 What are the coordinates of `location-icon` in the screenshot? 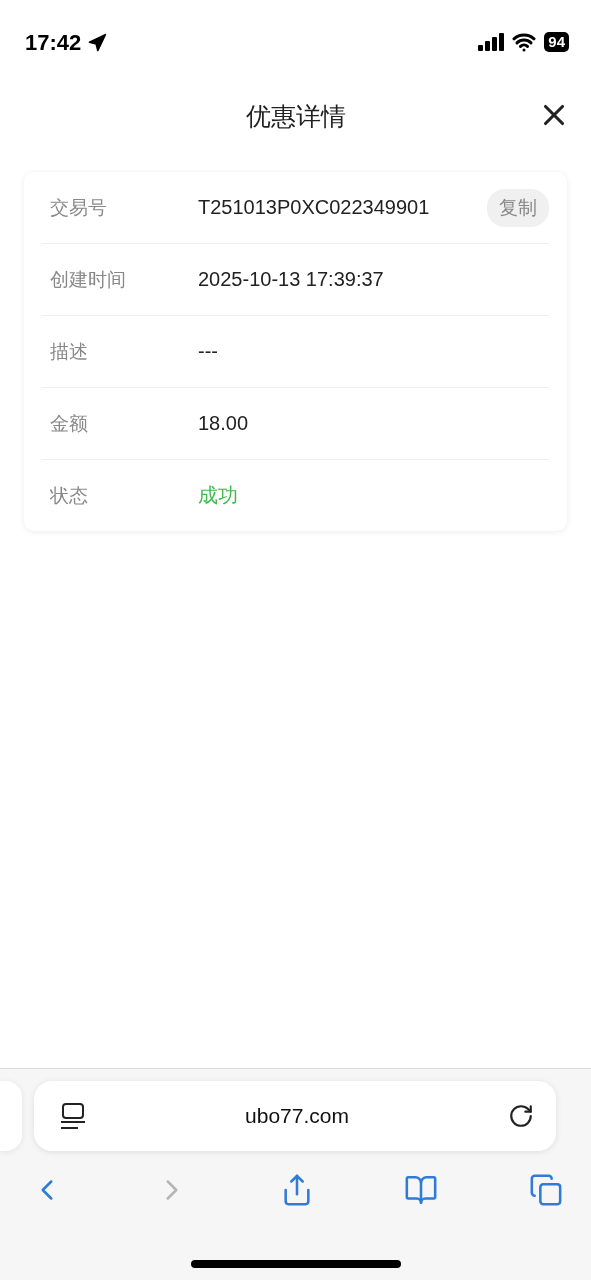 It's located at (97, 43).